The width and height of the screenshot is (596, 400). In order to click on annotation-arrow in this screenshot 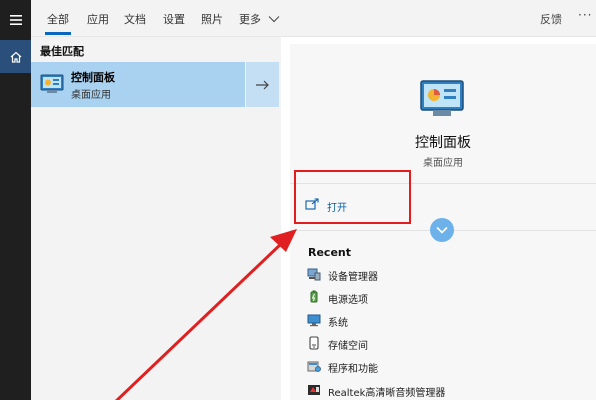, I will do `click(206, 314)`.